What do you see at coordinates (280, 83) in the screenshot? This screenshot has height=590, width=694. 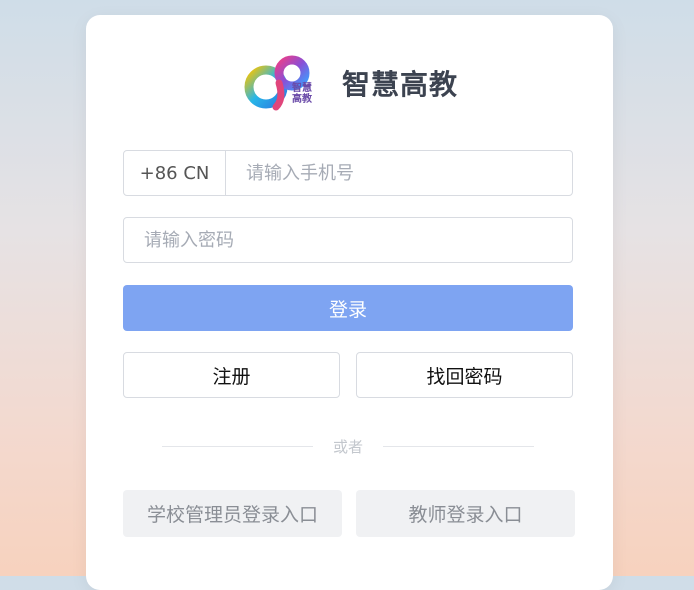 I see `brand-logo: 智慧高教` at bounding box center [280, 83].